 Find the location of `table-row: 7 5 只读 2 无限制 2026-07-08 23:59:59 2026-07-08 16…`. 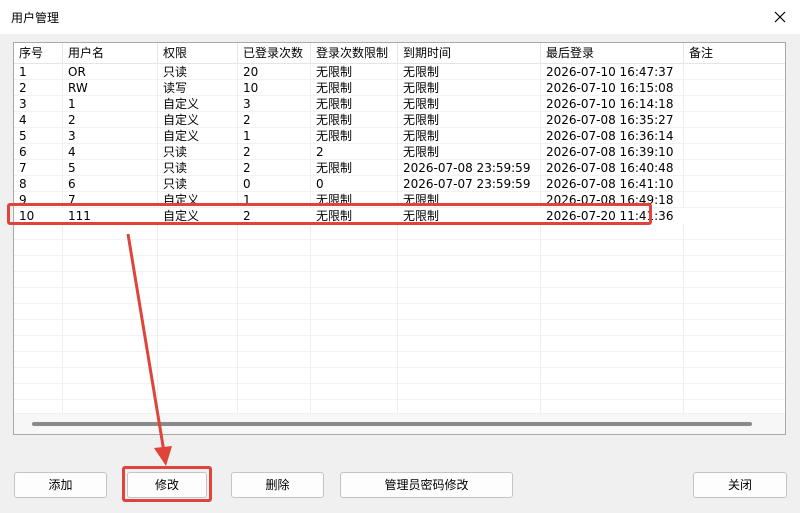

table-row: 7 5 只读 2 无限制 2026-07-08 23:59:59 2026-07-08 16… is located at coordinates (399, 168).